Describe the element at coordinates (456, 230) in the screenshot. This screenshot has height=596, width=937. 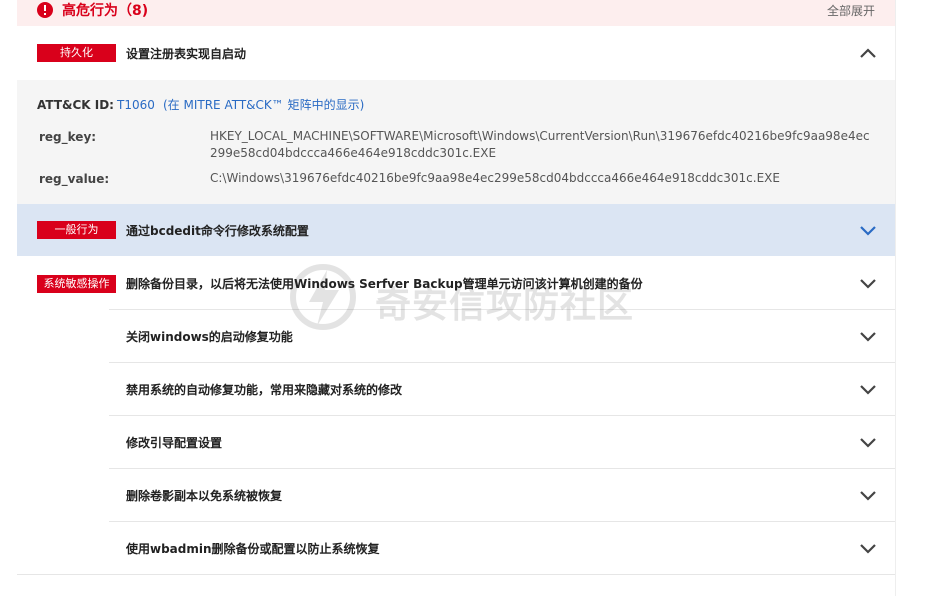
I see `behavior-row-general: 一般行为 通过bcdedit命令行修改系统配置` at that location.